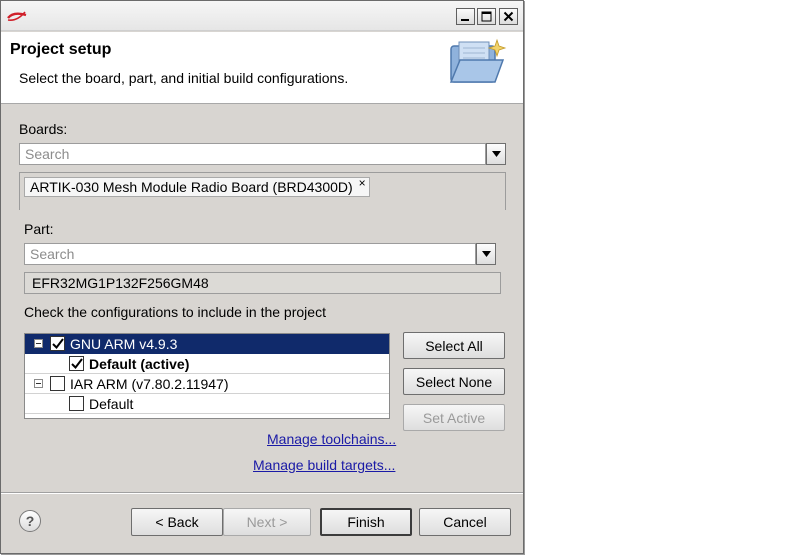 This screenshot has height=558, width=800. What do you see at coordinates (366, 522) in the screenshot?
I see `finish-button: Finish` at bounding box center [366, 522].